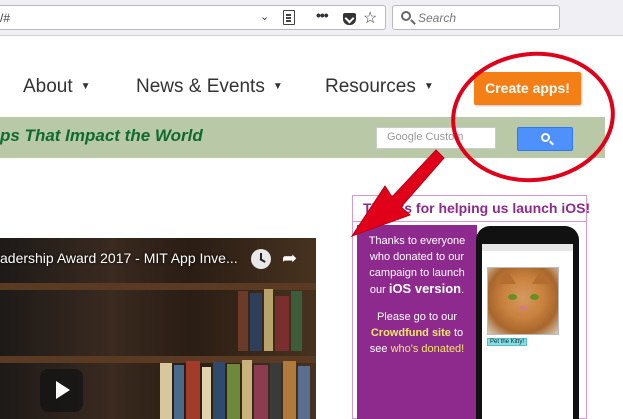  I want to click on annotation-arrow, so click(397, 193).